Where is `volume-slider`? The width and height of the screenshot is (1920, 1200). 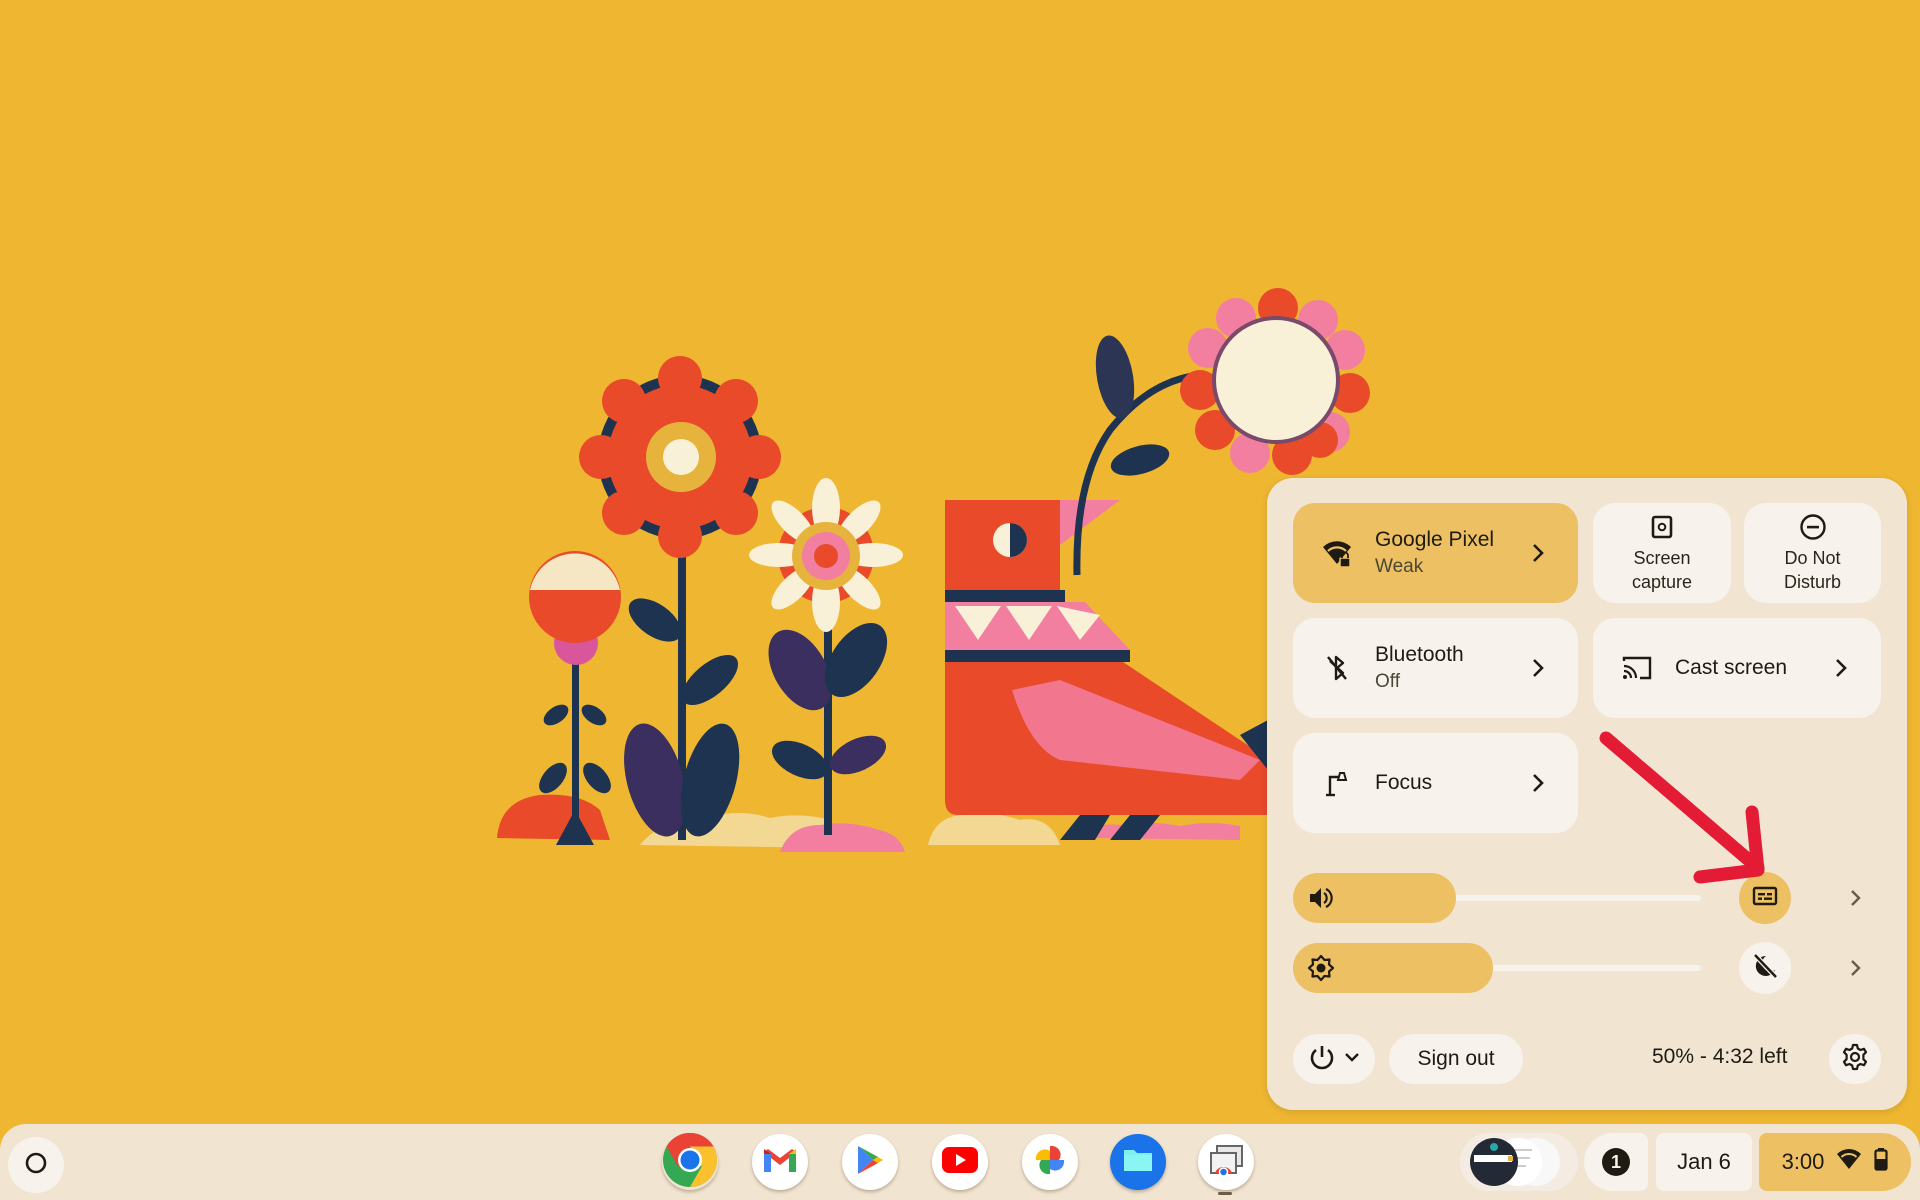
volume-slider is located at coordinates (1497, 898).